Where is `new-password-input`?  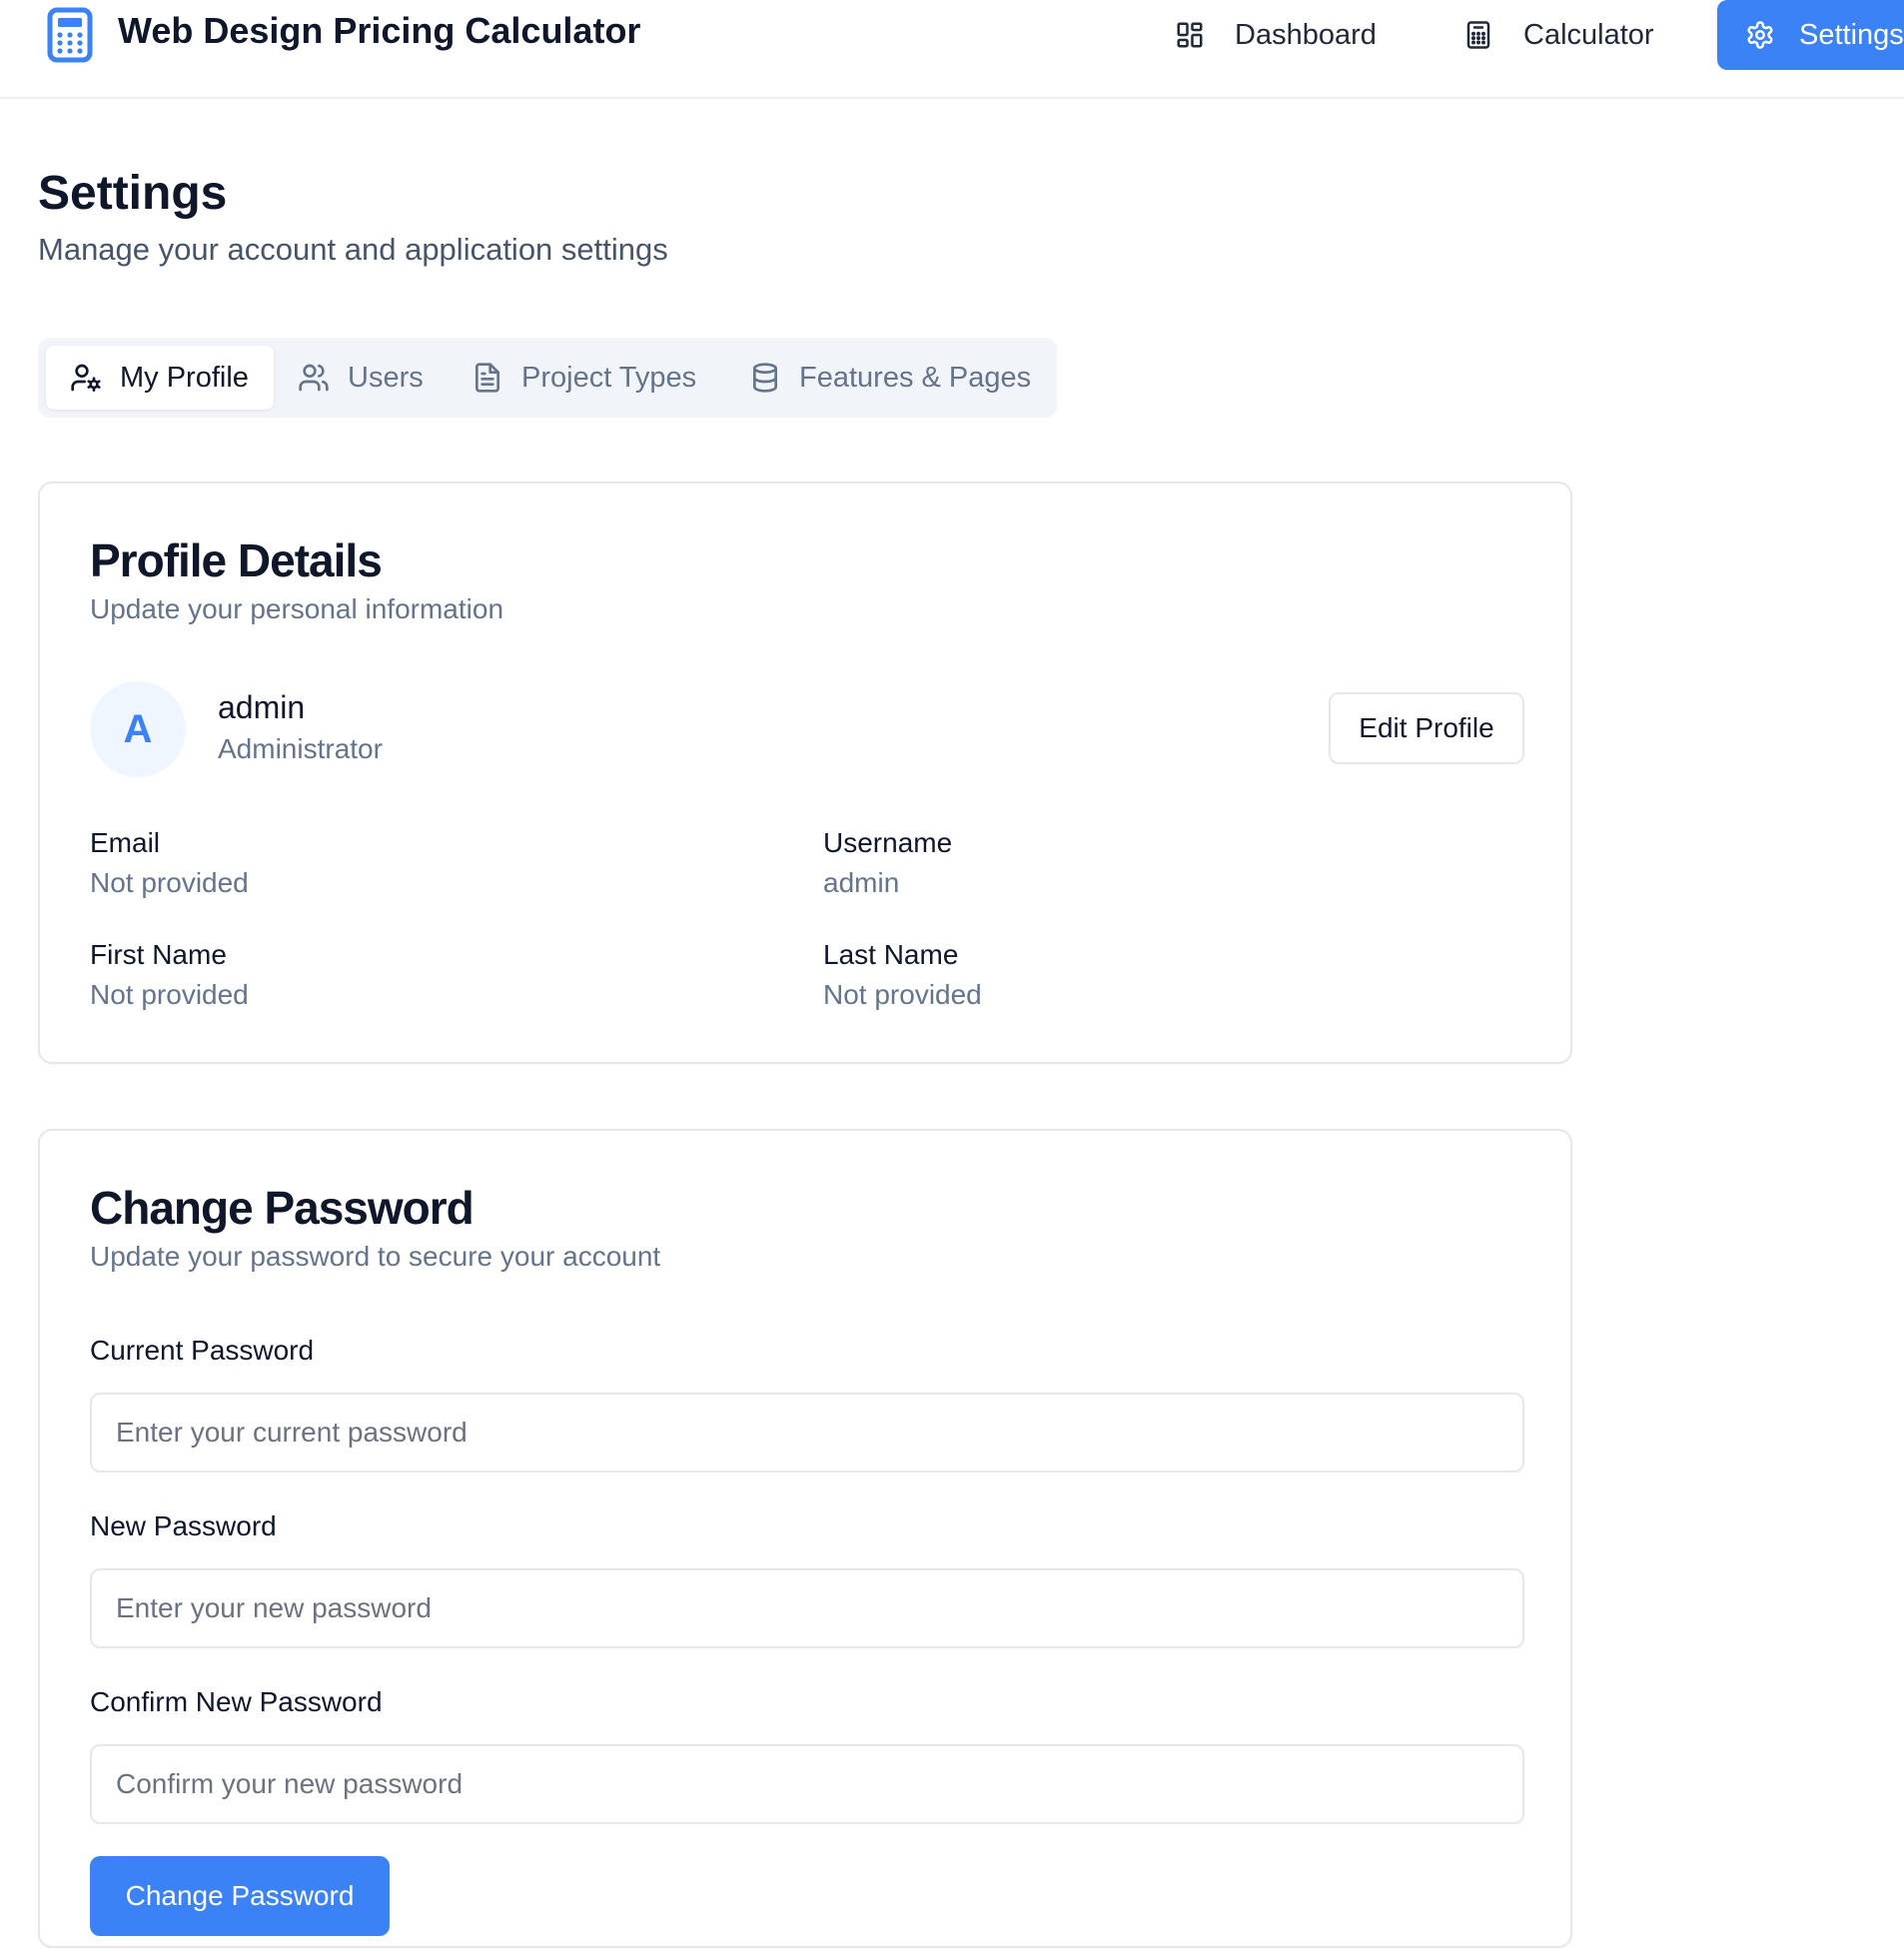 new-password-input is located at coordinates (807, 1608).